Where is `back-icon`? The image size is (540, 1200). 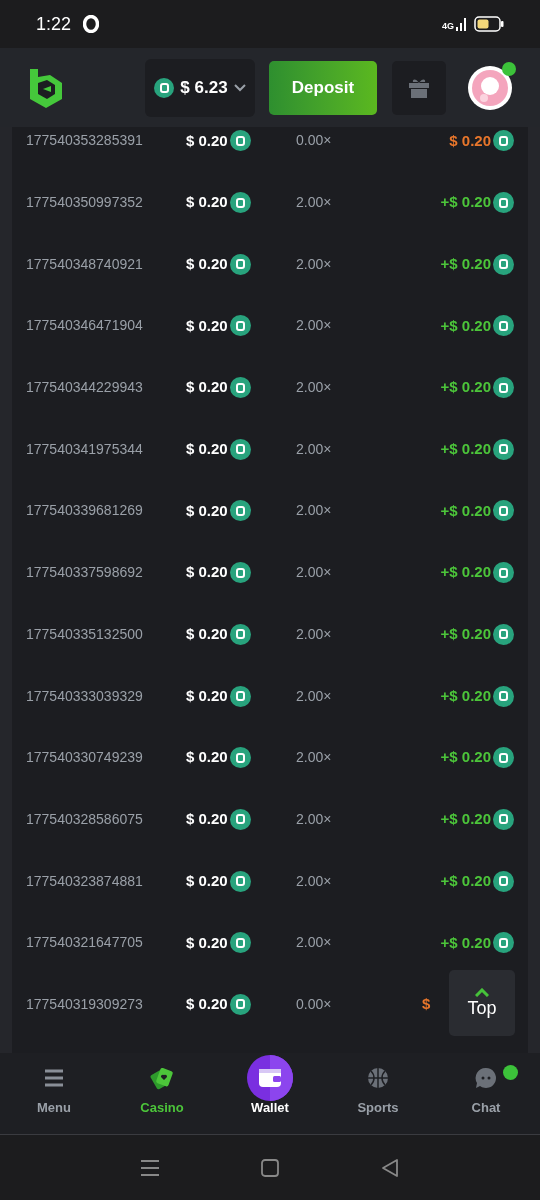
back-icon is located at coordinates (390, 1167).